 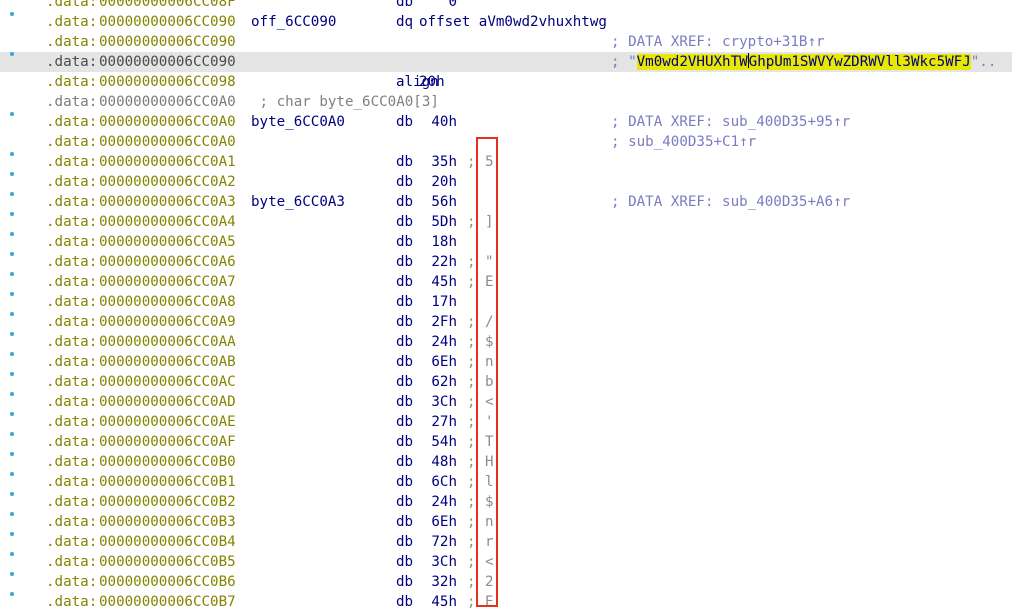 What do you see at coordinates (438, 122) in the screenshot?
I see `instruction-operand: 40h` at bounding box center [438, 122].